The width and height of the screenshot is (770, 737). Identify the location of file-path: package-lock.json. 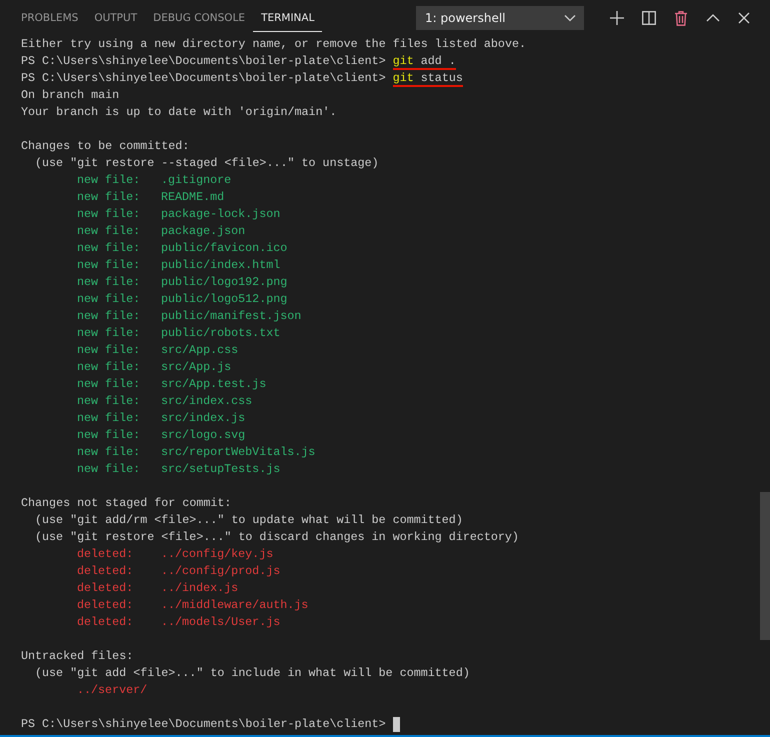
(220, 214).